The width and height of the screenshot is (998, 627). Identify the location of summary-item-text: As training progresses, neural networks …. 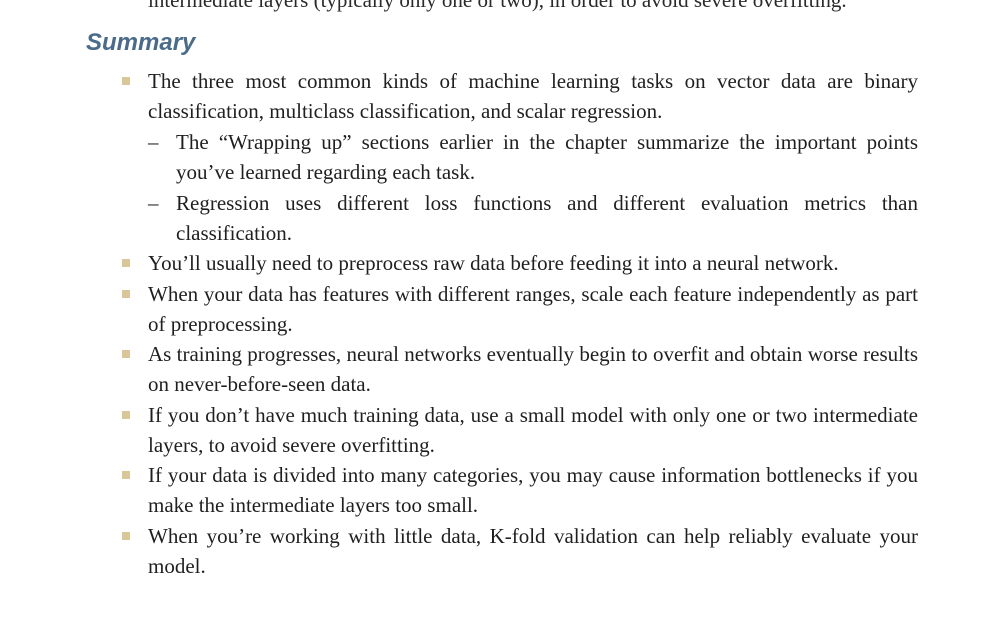
(533, 369).